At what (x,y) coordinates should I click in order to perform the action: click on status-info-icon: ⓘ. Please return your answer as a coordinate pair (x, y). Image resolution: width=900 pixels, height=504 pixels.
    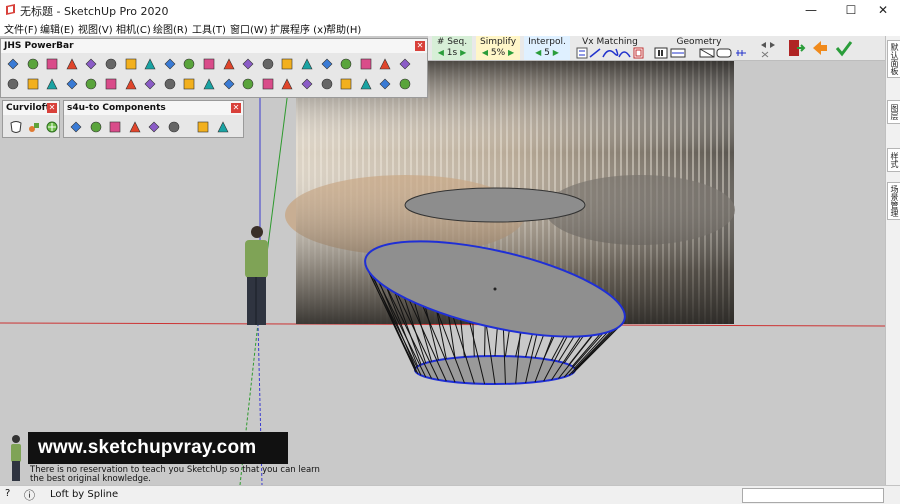
    Looking at the image, I should click on (29, 495).